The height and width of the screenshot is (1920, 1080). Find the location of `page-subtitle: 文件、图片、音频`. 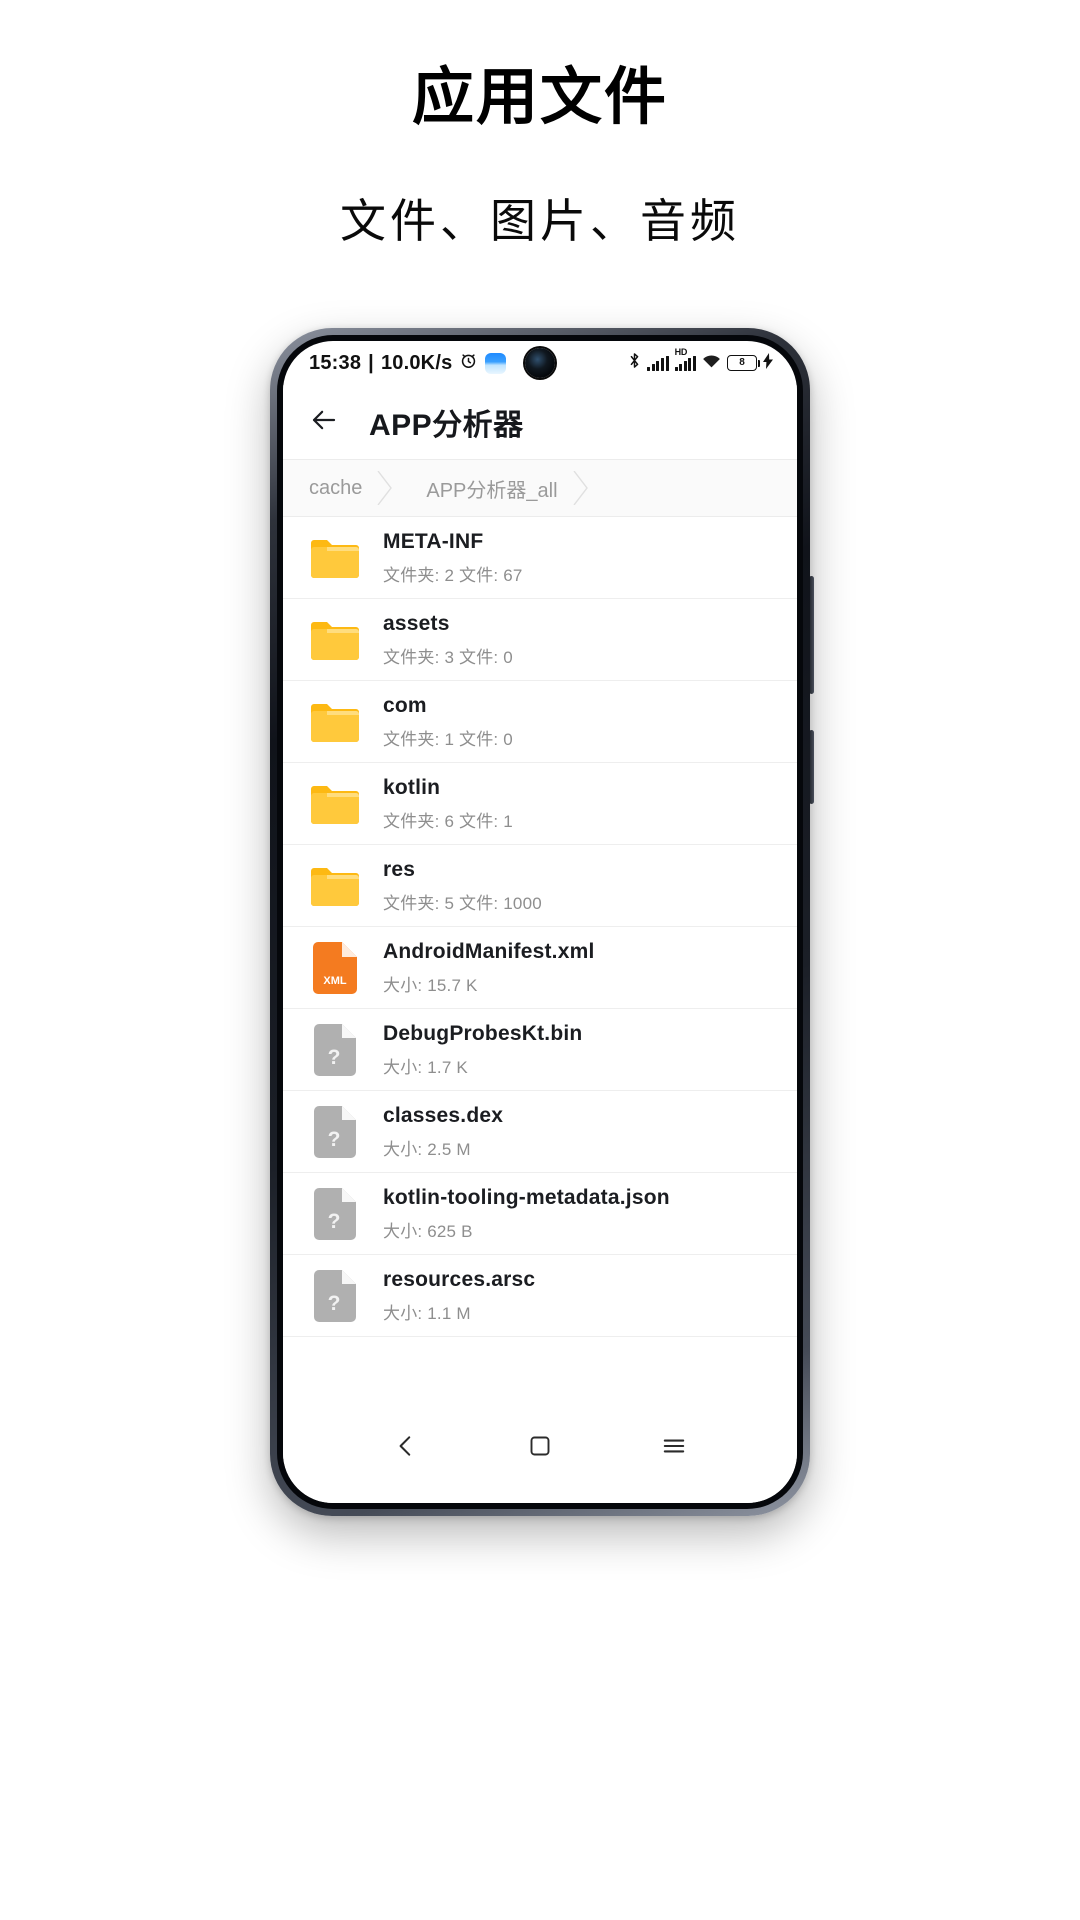

page-subtitle: 文件、图片、音频 is located at coordinates (540, 222).